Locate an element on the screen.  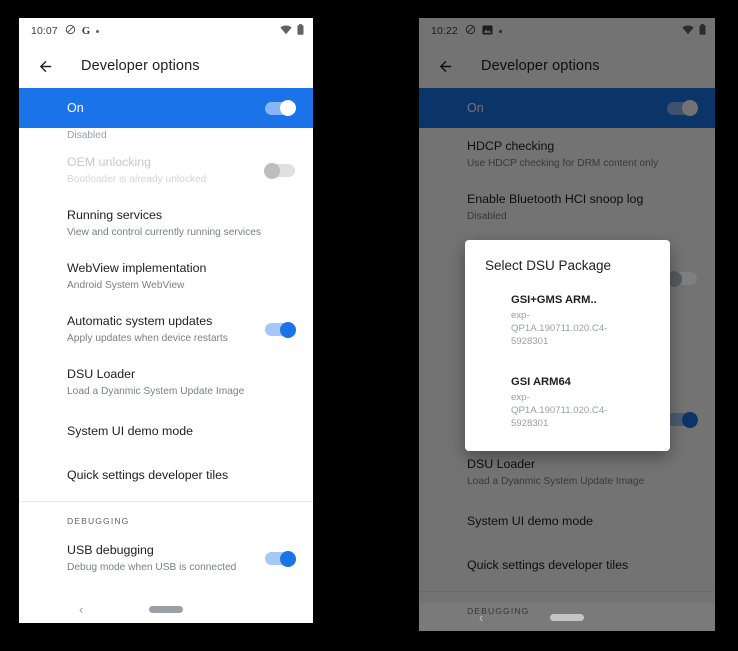
dialog-option-gsi-arm64: GSI ARM64 exp-QP1A.190711.020.C4-5928301 is located at coordinates (567, 403).